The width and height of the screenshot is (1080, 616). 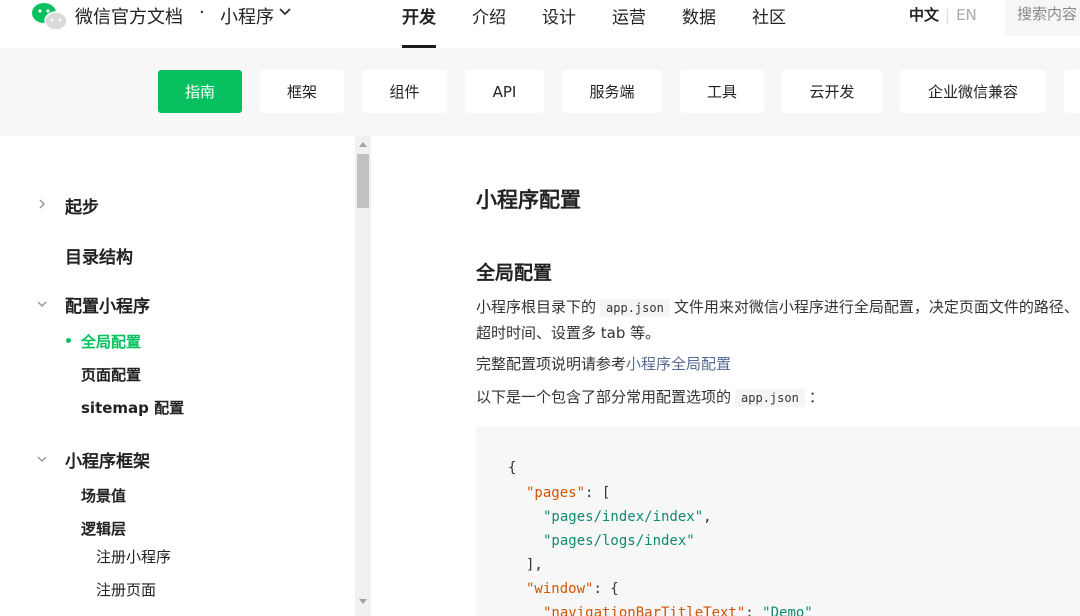 What do you see at coordinates (82, 205) in the screenshot?
I see `sidebar-item-getting-started: 起步` at bounding box center [82, 205].